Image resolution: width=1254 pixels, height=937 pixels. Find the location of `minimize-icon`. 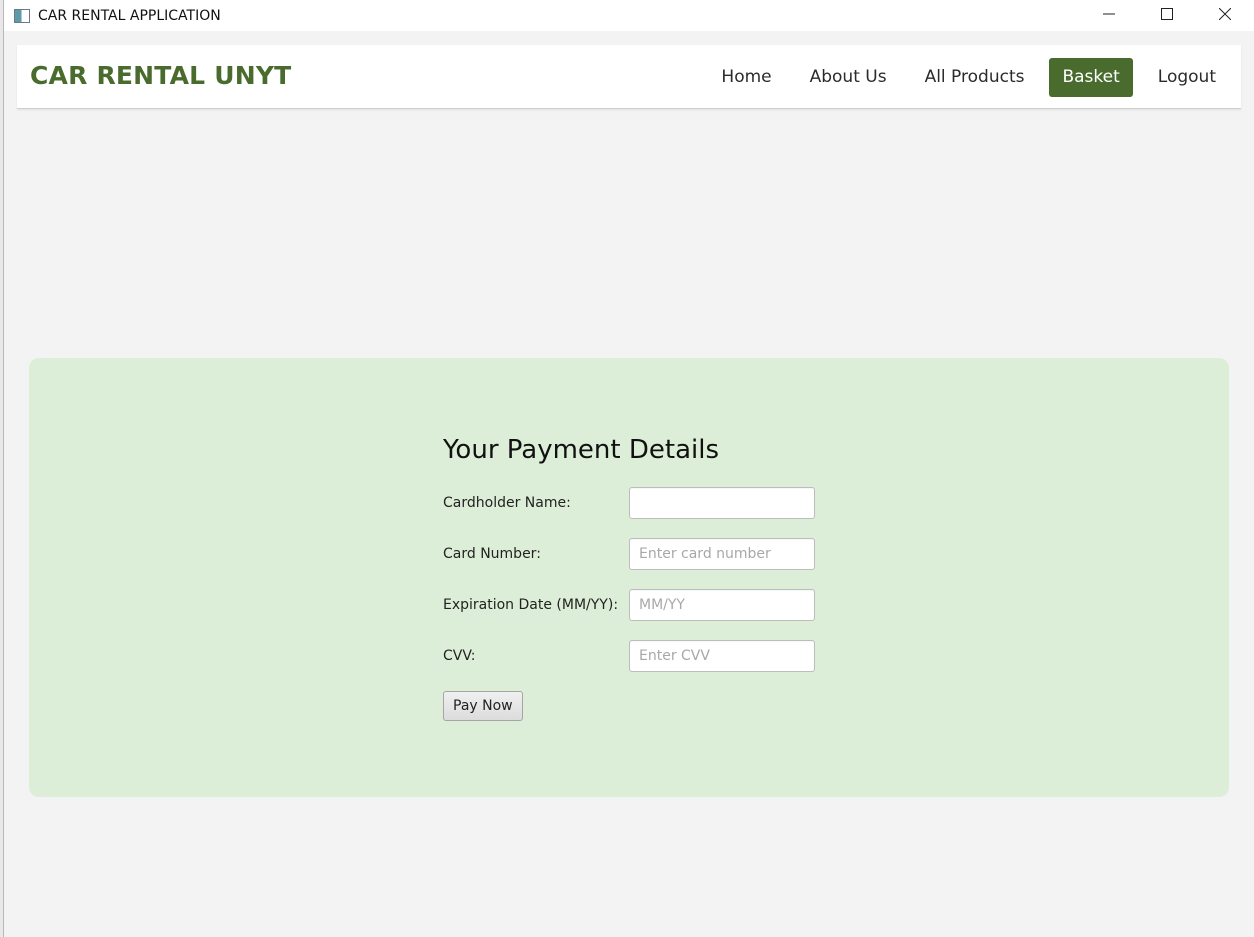

minimize-icon is located at coordinates (1109, 14).